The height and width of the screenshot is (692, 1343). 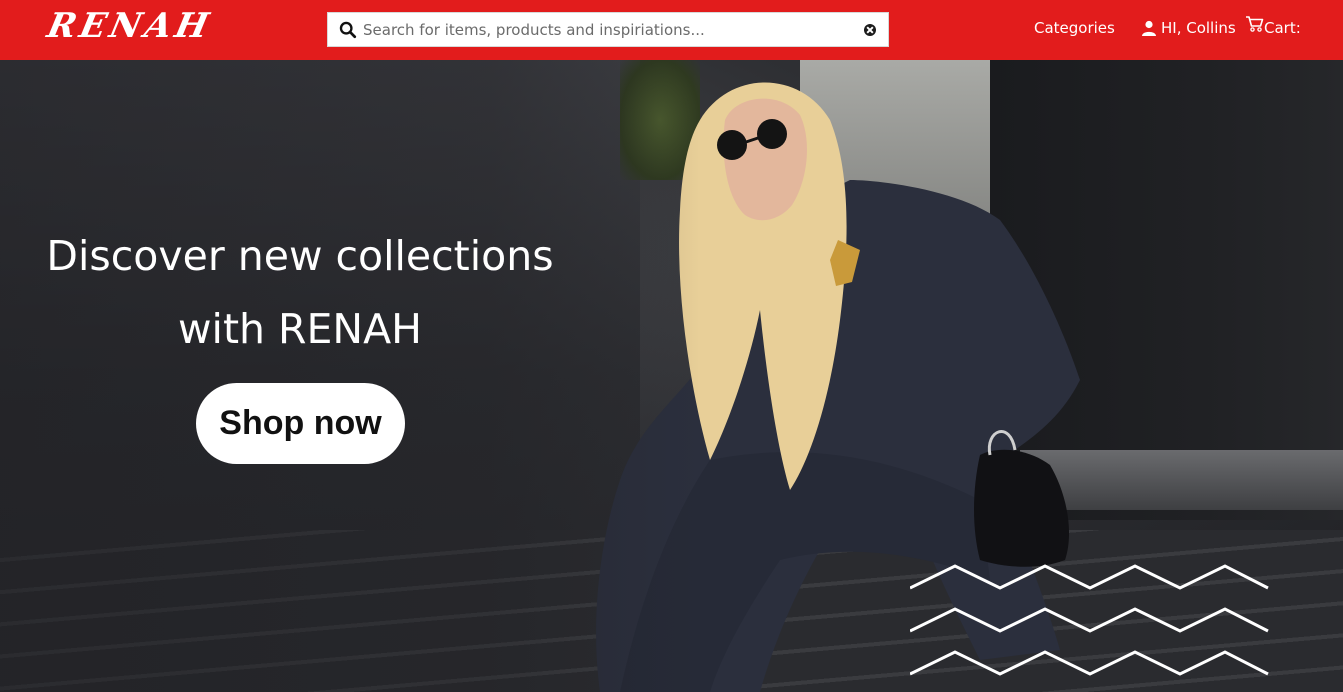 What do you see at coordinates (300, 292) in the screenshot?
I see `hero-headline: Discover new collections with RENAH` at bounding box center [300, 292].